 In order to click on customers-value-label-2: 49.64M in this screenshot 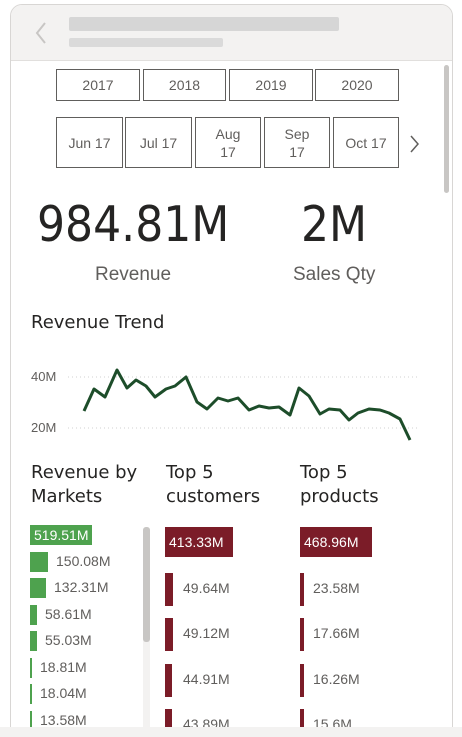, I will do `click(206, 587)`.